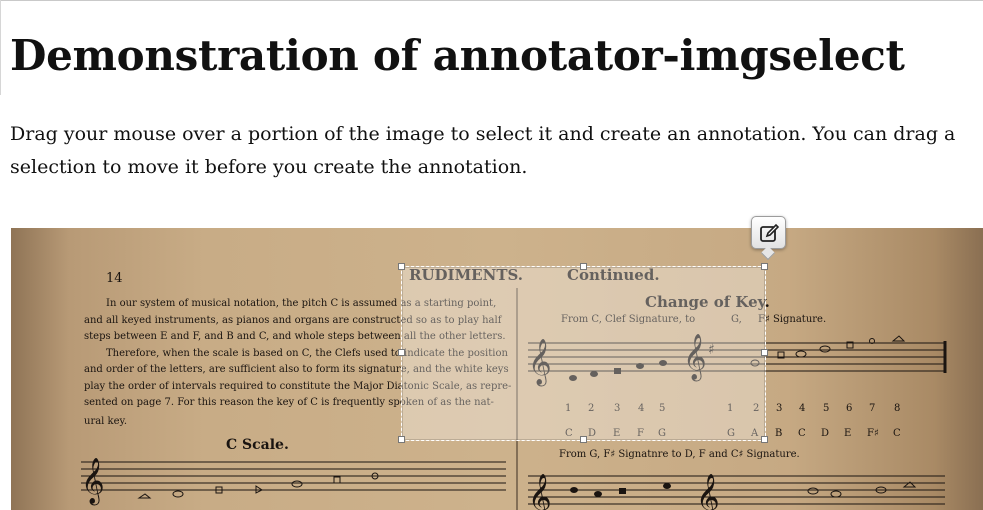 The width and height of the screenshot is (983, 510). I want to click on image-c-scale-title: C Scale., so click(257, 445).